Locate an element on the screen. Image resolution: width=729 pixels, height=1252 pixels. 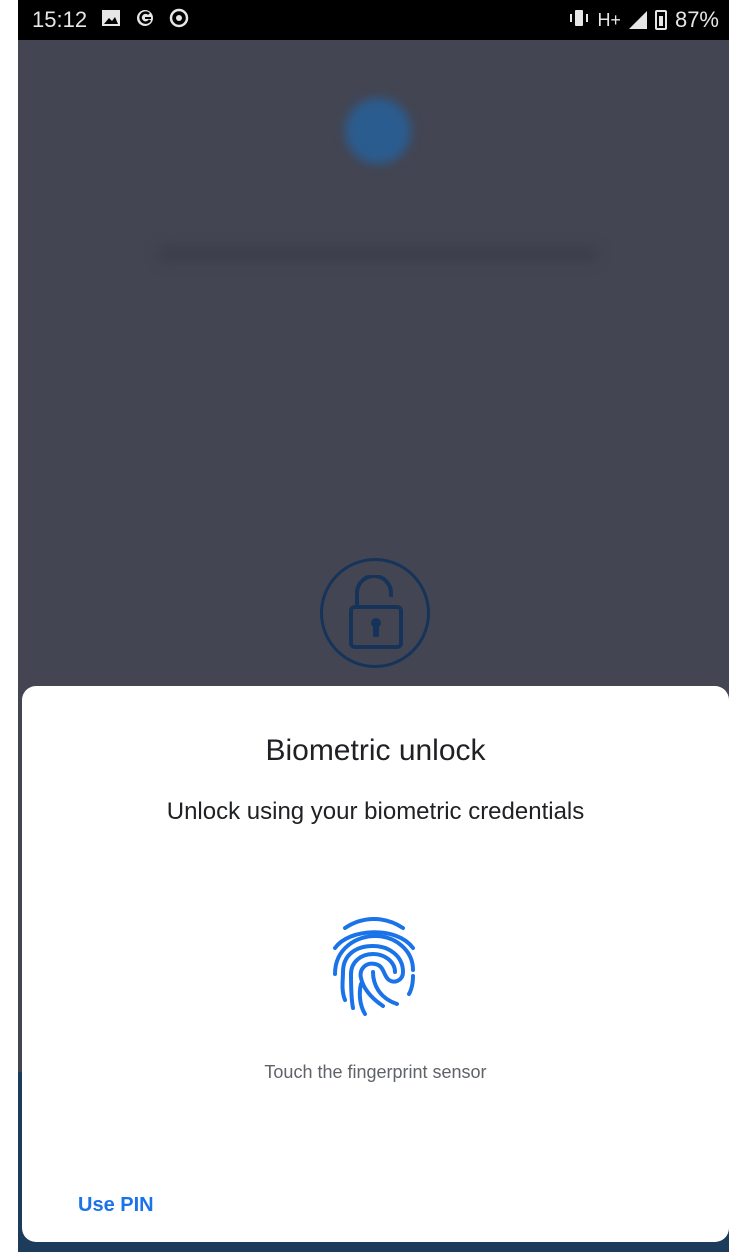
network-type: H+ is located at coordinates (609, 19).